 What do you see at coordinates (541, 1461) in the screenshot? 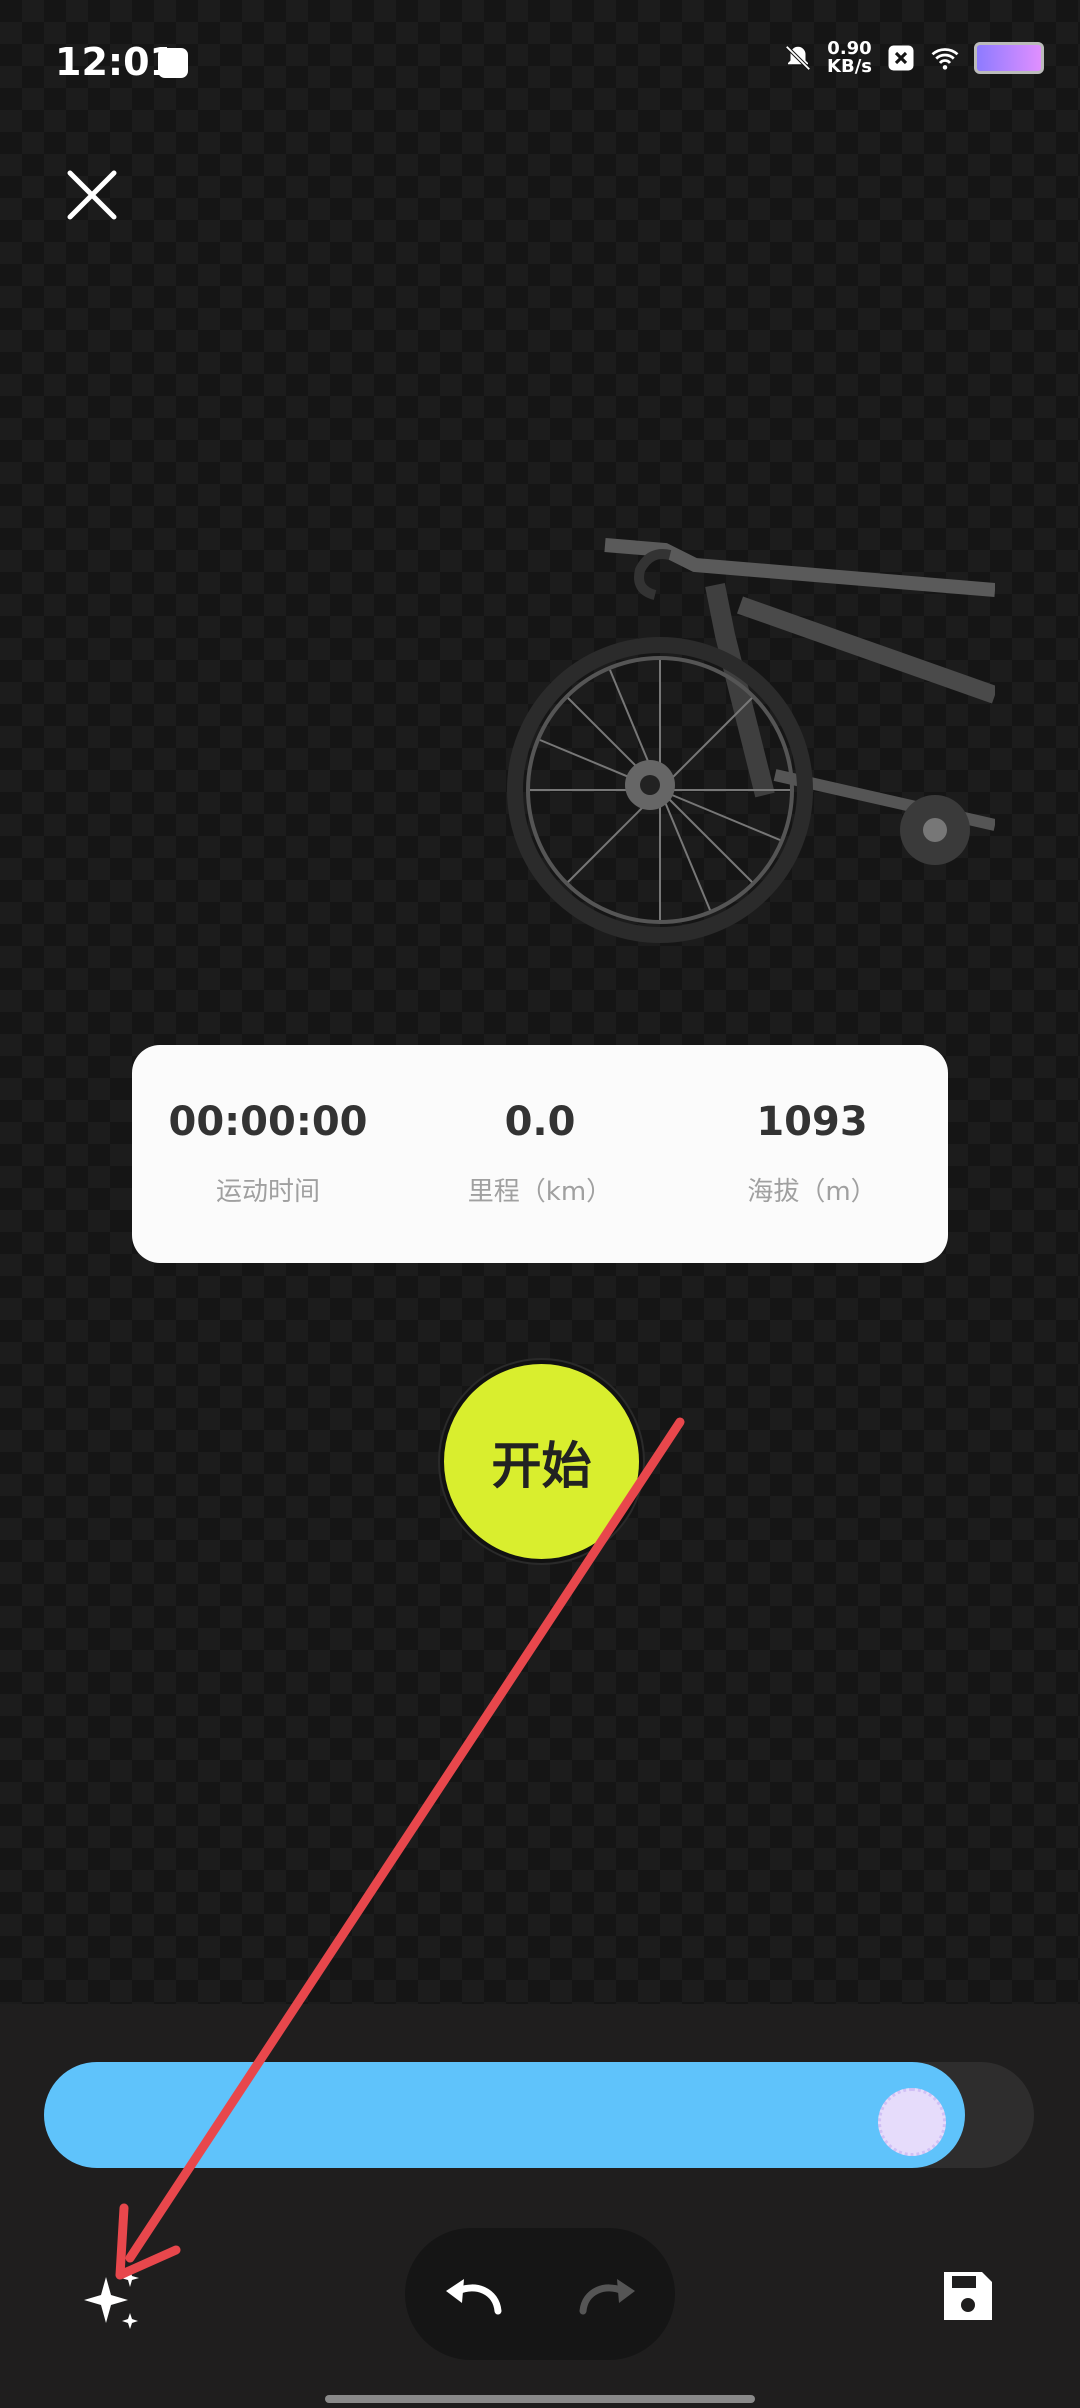
I see `start-button: 开始` at bounding box center [541, 1461].